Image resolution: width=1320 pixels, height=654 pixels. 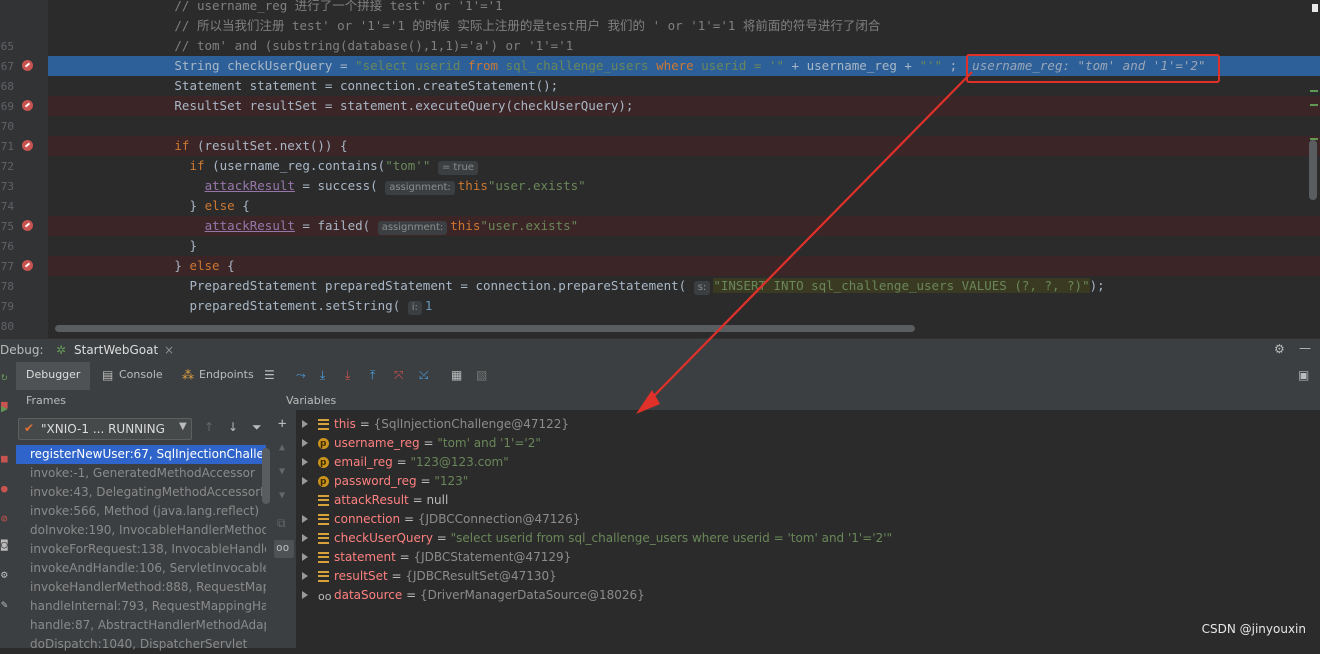 What do you see at coordinates (169, 350) in the screenshot?
I see `close-session-icon: ×` at bounding box center [169, 350].